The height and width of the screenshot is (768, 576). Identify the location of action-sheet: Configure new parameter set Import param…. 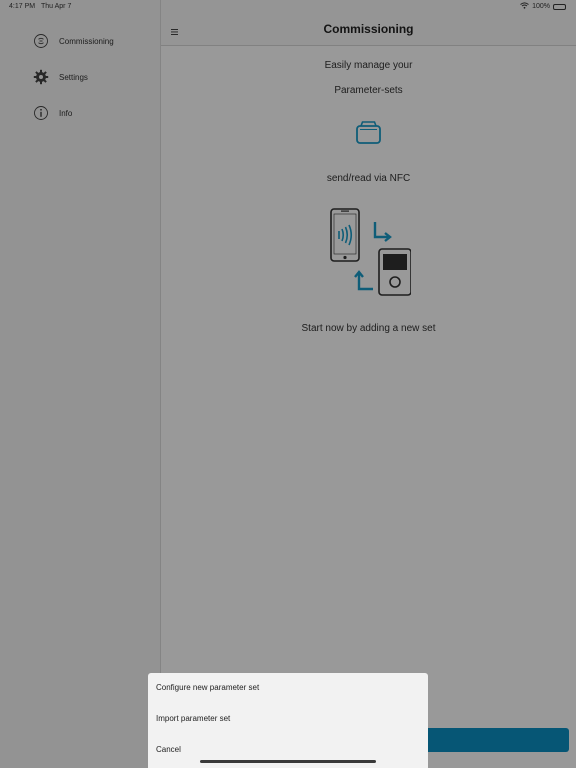
(288, 720).